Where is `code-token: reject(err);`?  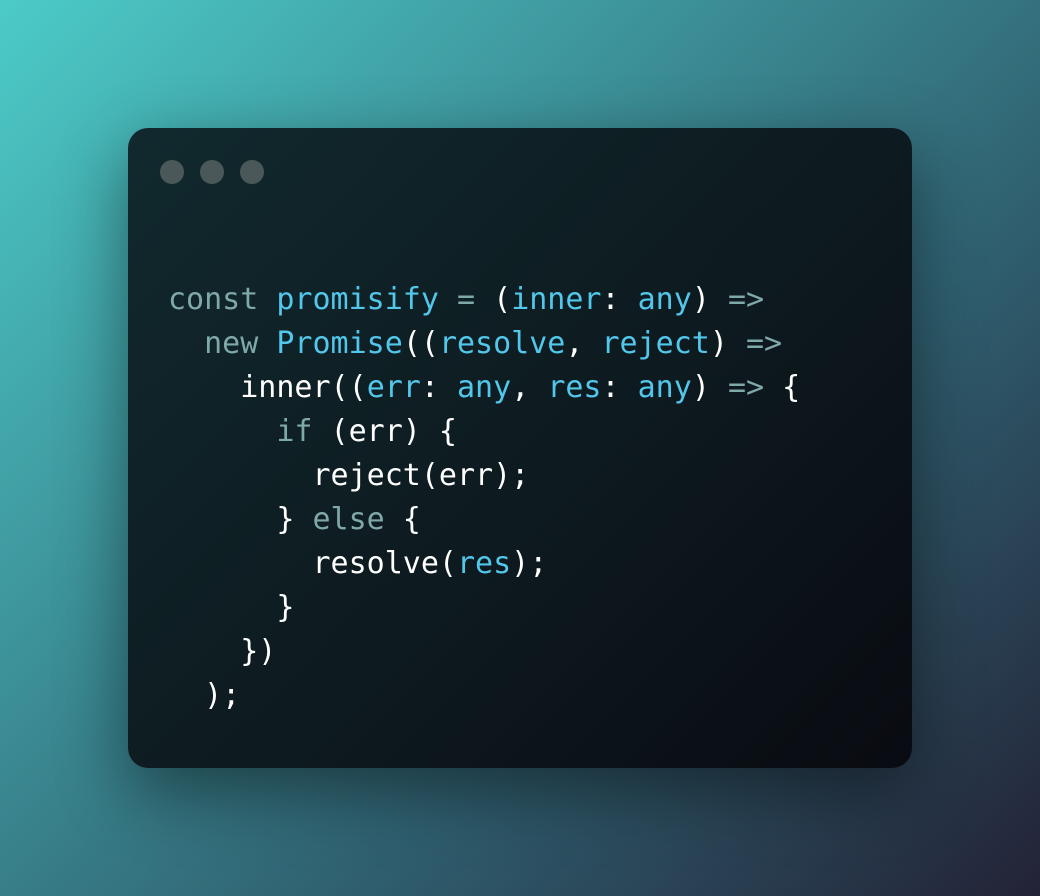
code-token: reject(err); is located at coordinates (349, 475).